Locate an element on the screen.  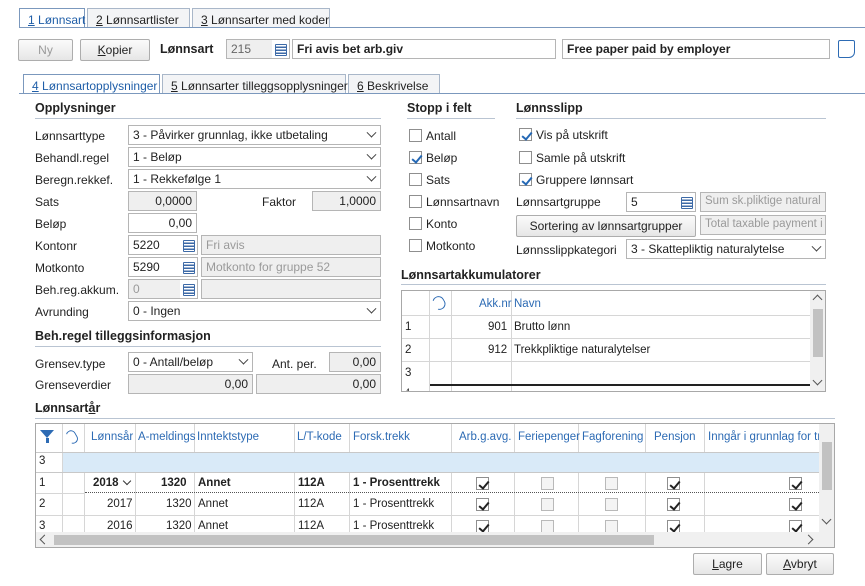
copy-button: Kopier is located at coordinates (115, 50).